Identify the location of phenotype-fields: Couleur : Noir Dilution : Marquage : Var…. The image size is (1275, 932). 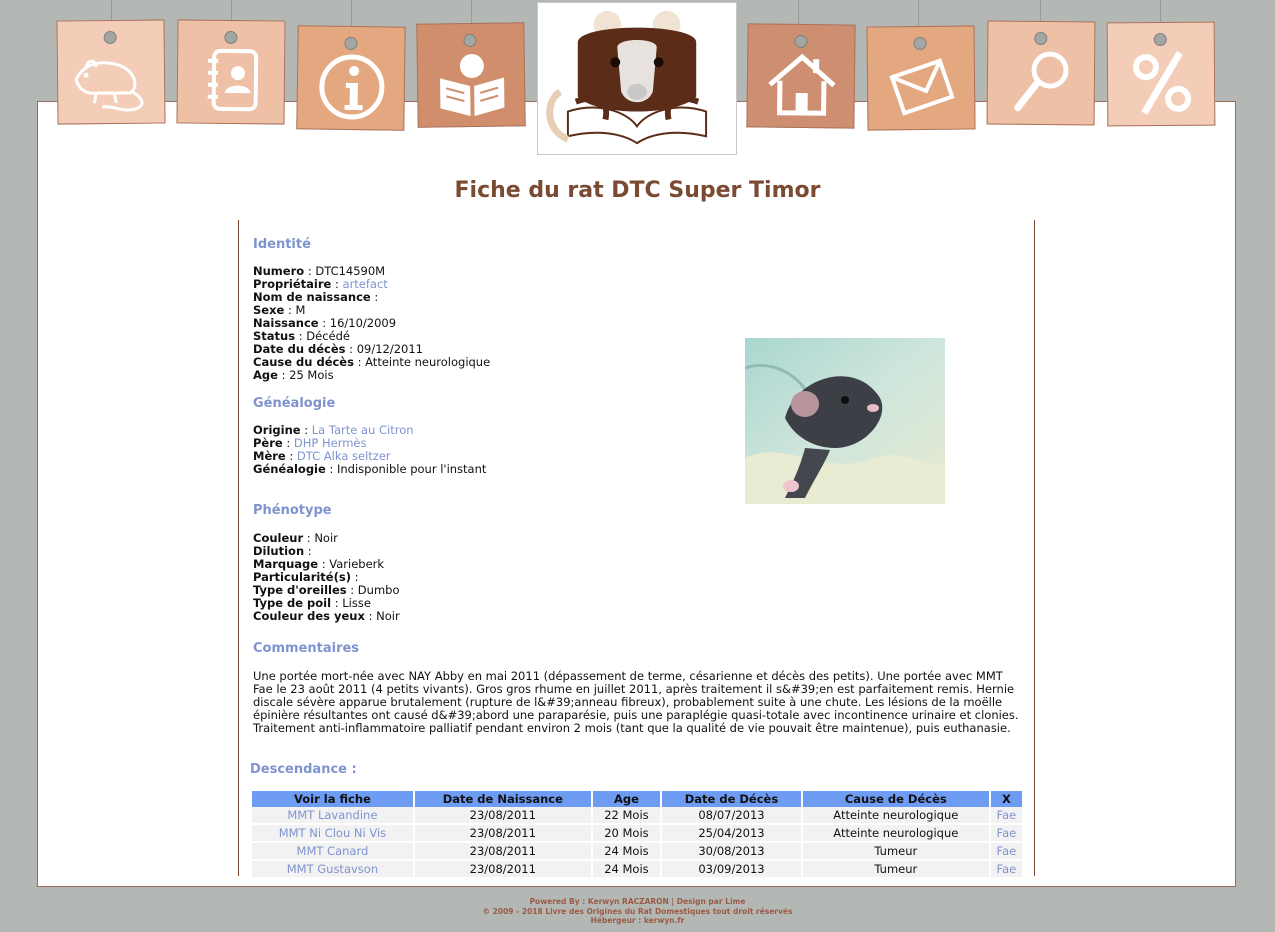
(326, 577).